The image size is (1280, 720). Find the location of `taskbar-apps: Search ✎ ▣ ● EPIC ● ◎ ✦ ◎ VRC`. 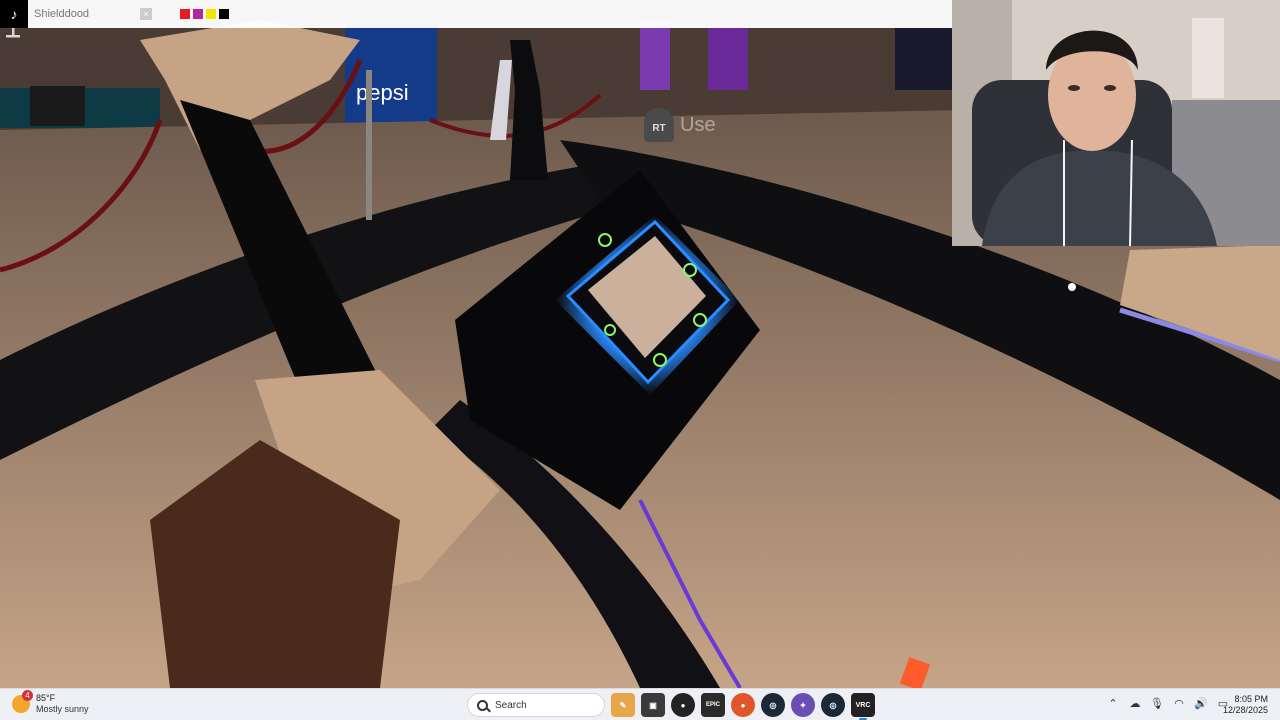

taskbar-apps: Search ✎ ▣ ● EPIC ● ◎ ✦ ◎ VRC is located at coordinates (656, 706).